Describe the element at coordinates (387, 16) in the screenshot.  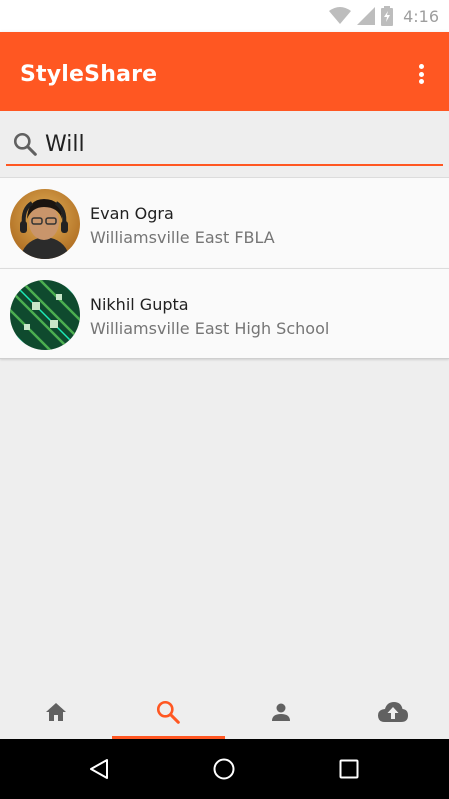
I see `battery-icon` at that location.